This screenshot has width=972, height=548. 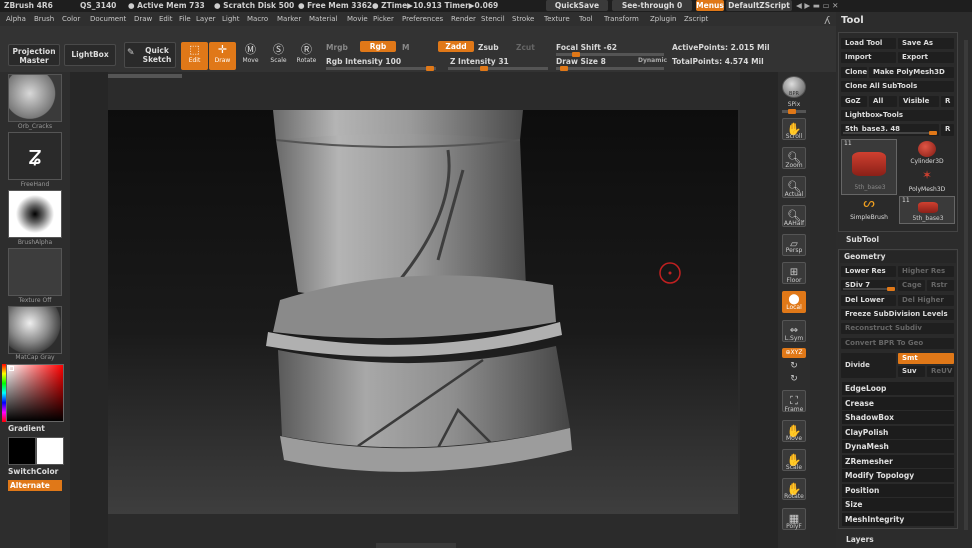 What do you see at coordinates (621, 19) in the screenshot?
I see `menu-transform: Transform` at bounding box center [621, 19].